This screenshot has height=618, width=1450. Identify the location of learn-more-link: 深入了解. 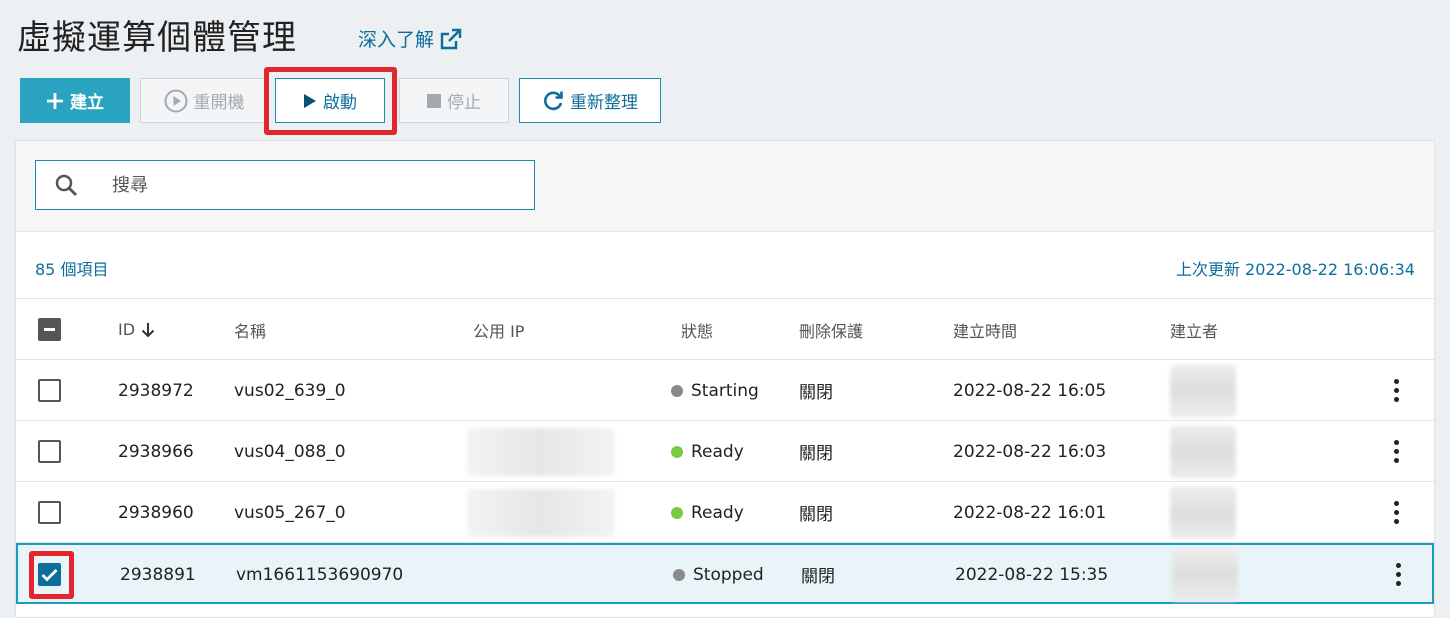
(410, 38).